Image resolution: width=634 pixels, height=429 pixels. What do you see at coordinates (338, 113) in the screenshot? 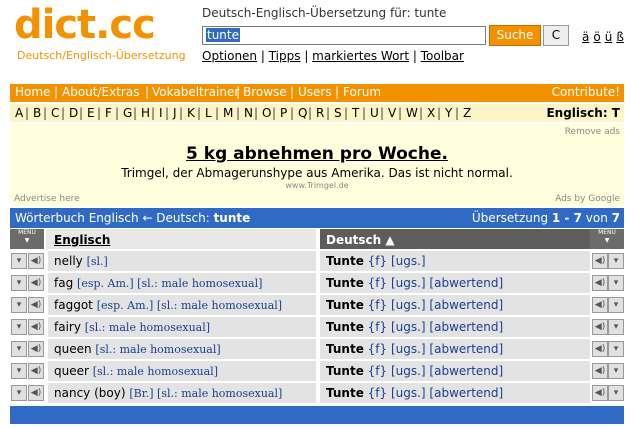
I see `alphabet-letter: S` at bounding box center [338, 113].